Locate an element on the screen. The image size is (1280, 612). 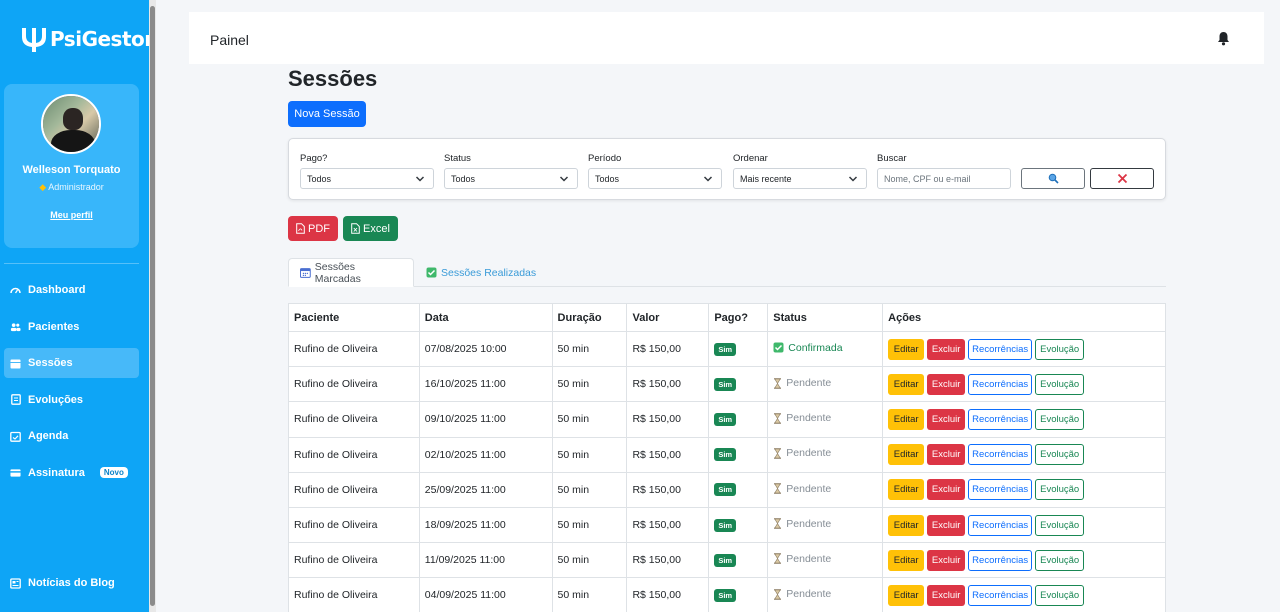
column-header: Status is located at coordinates (825, 317).